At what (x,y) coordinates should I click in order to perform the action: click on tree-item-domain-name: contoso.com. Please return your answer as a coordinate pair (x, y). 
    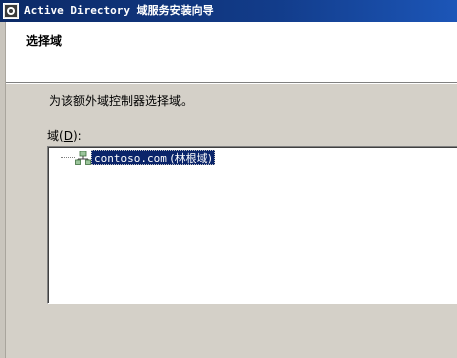
    Looking at the image, I should click on (130, 158).